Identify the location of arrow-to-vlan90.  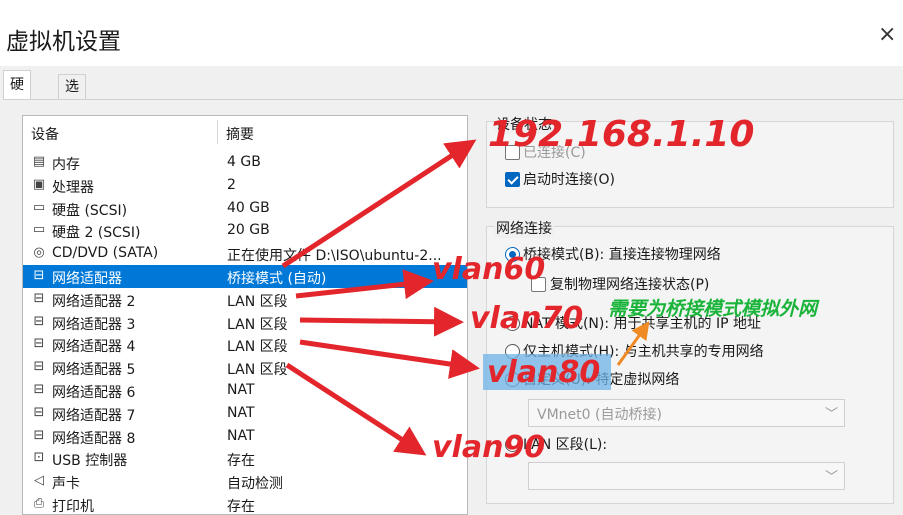
(356, 409).